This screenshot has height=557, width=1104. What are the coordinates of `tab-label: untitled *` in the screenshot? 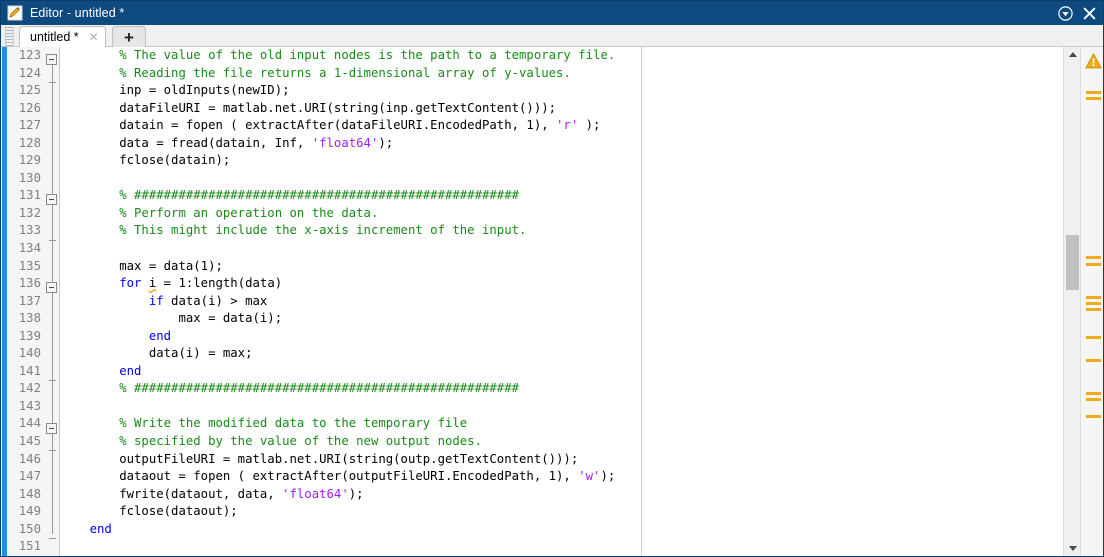 It's located at (54, 37).